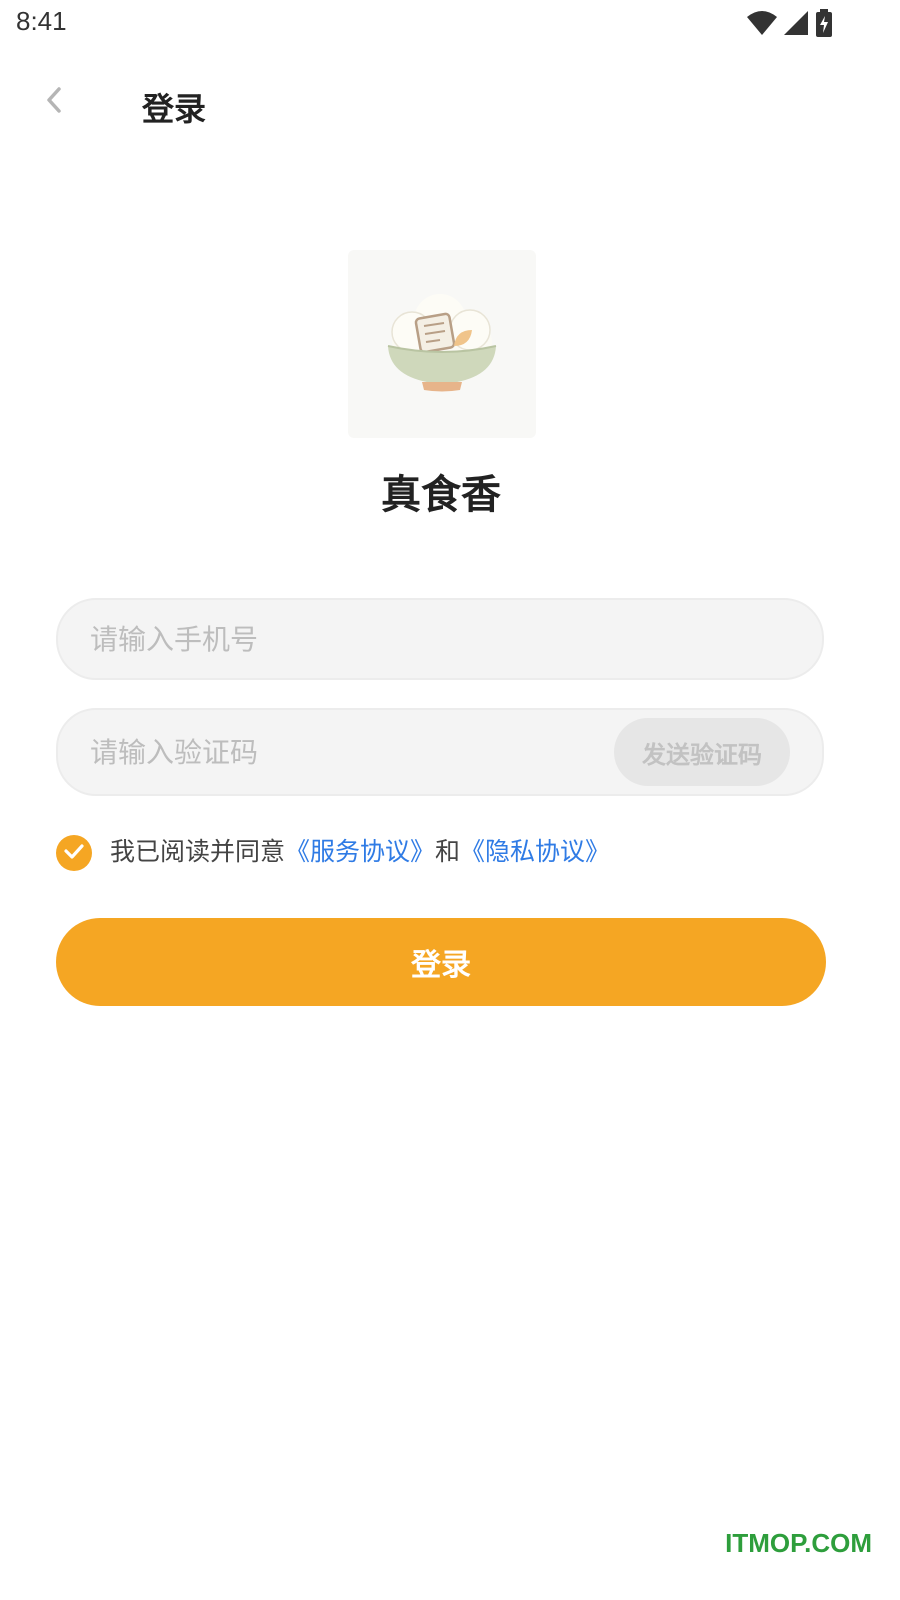 The image size is (900, 1600). I want to click on page-title: 登录, so click(174, 109).